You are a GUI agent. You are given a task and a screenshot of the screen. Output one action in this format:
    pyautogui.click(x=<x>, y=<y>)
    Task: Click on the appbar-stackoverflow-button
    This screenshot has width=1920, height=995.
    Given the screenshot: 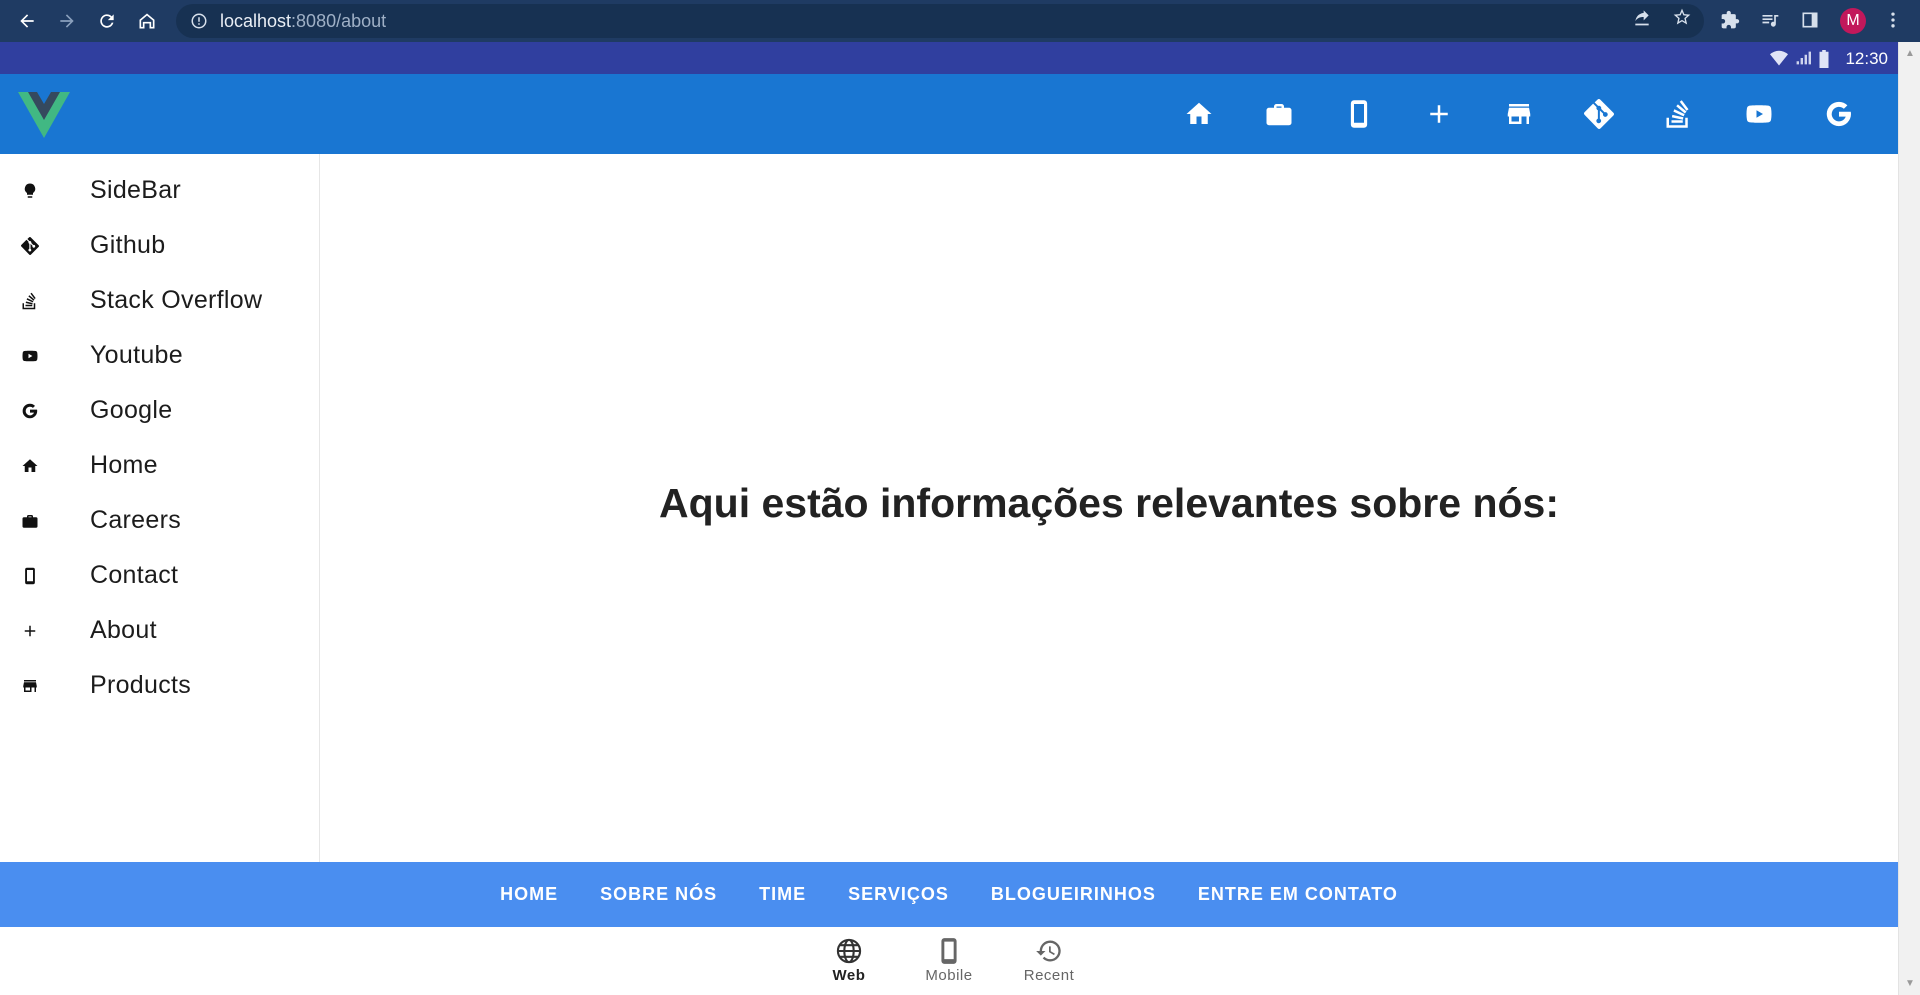 What is the action you would take?
    pyautogui.click(x=1679, y=114)
    